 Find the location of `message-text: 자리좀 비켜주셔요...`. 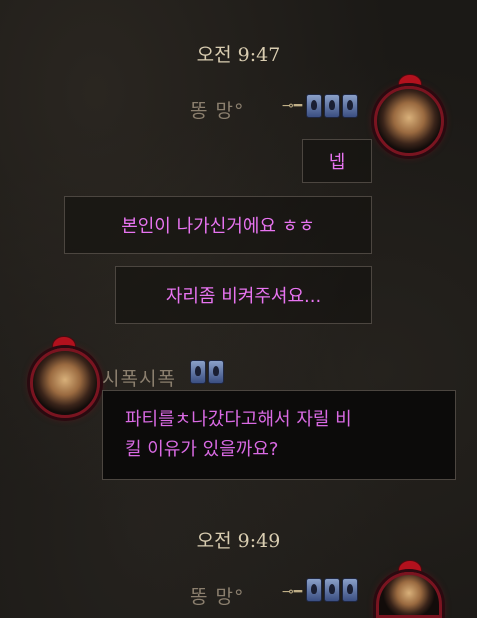

message-text: 자리좀 비켜주셔요... is located at coordinates (243, 296).